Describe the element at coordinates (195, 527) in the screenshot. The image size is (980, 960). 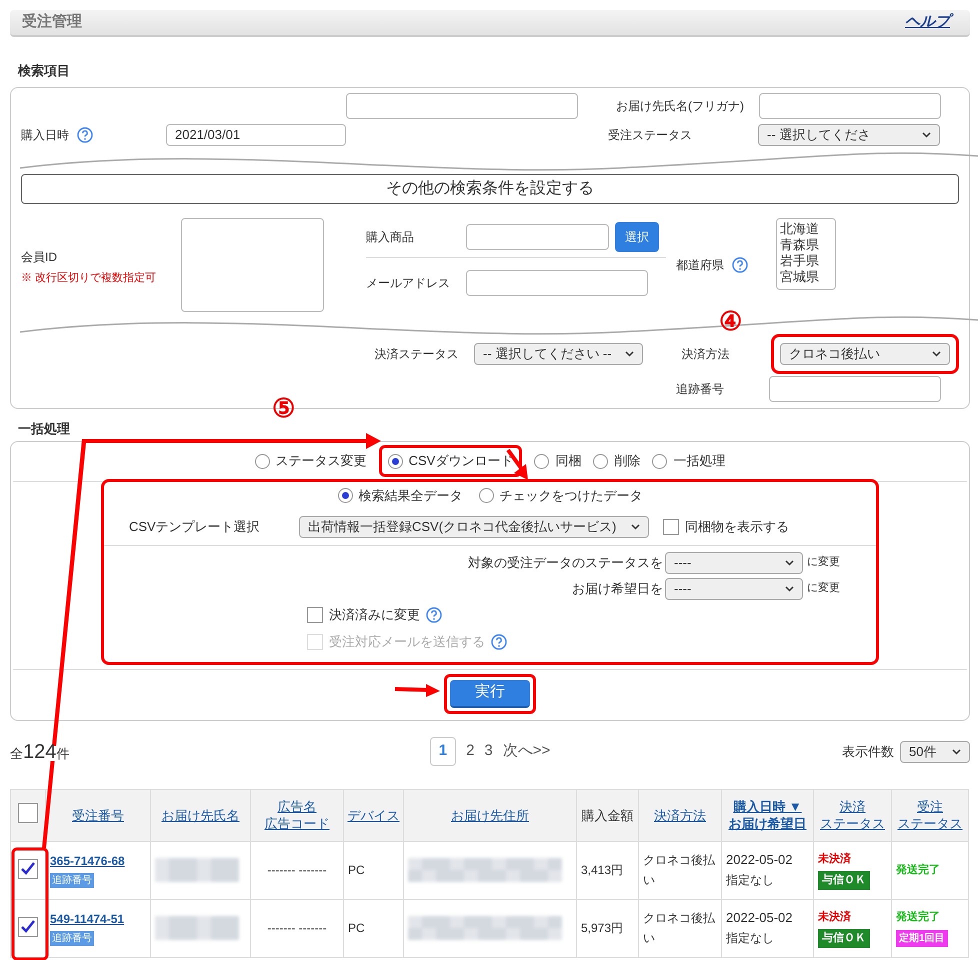
I see `field-label: CSVテンプレート選択` at that location.